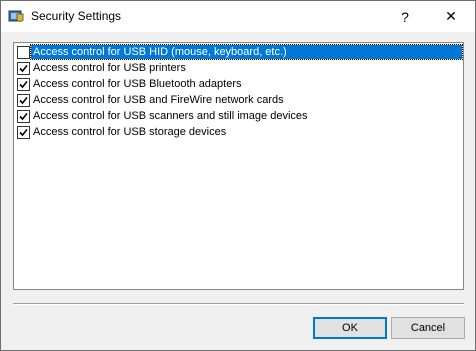 This screenshot has width=476, height=351. I want to click on title-bar: Security Settings ? ✕, so click(238, 16).